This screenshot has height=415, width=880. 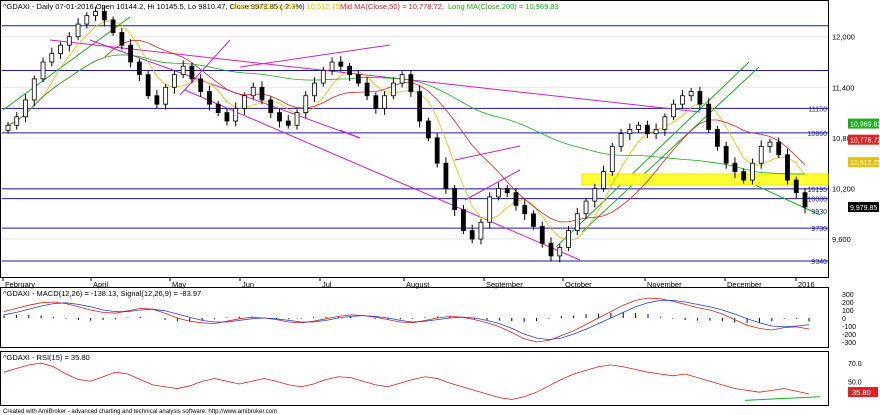 I want to click on value-tag-label: 10,778.72, so click(x=865, y=141).